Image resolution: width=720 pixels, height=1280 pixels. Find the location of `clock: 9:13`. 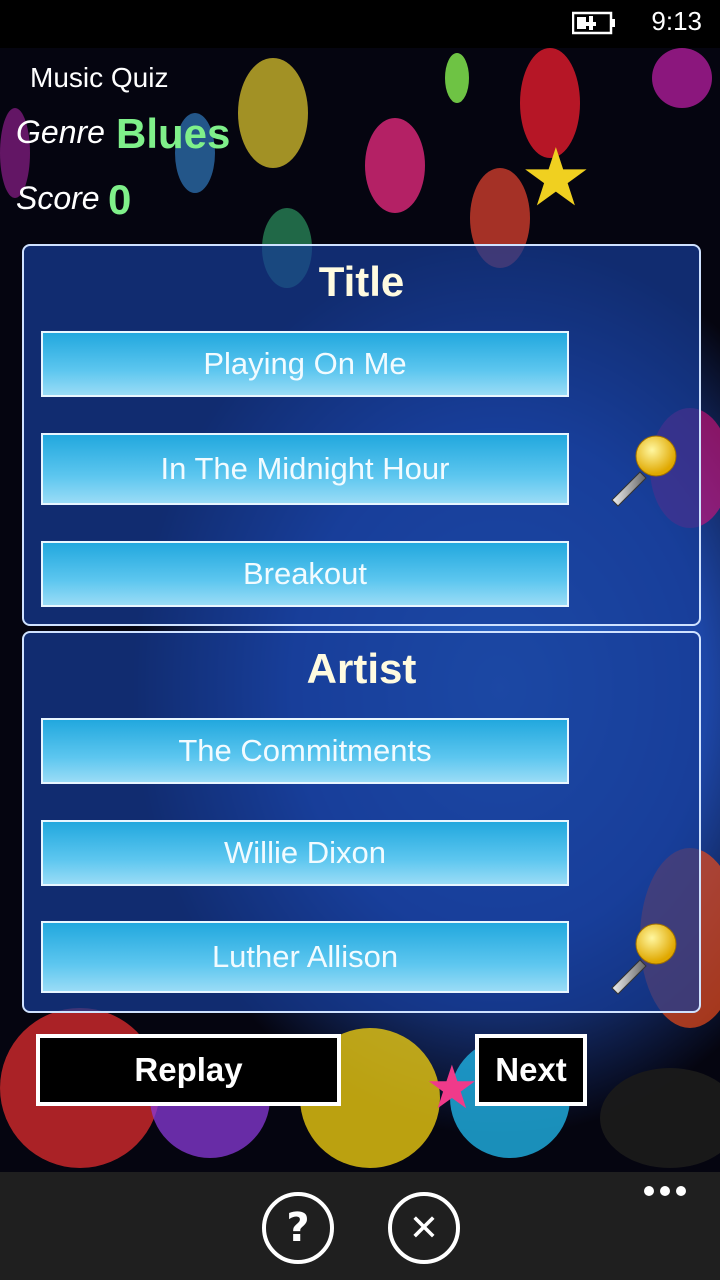

clock: 9:13 is located at coordinates (676, 21).